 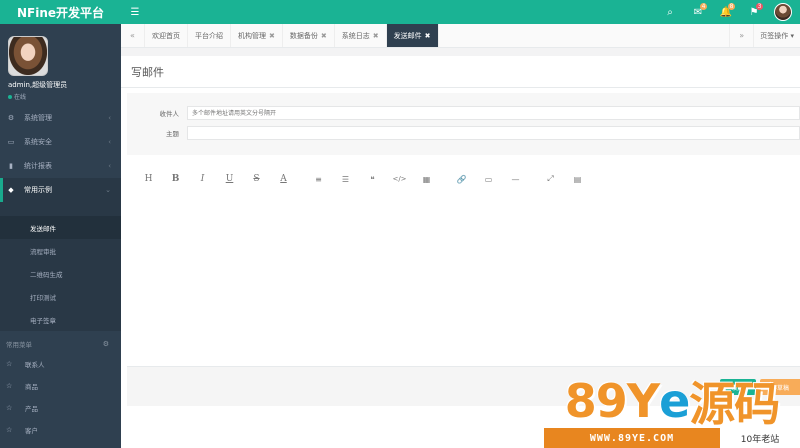 I want to click on tabs-prev-button: «, so click(x=133, y=35).